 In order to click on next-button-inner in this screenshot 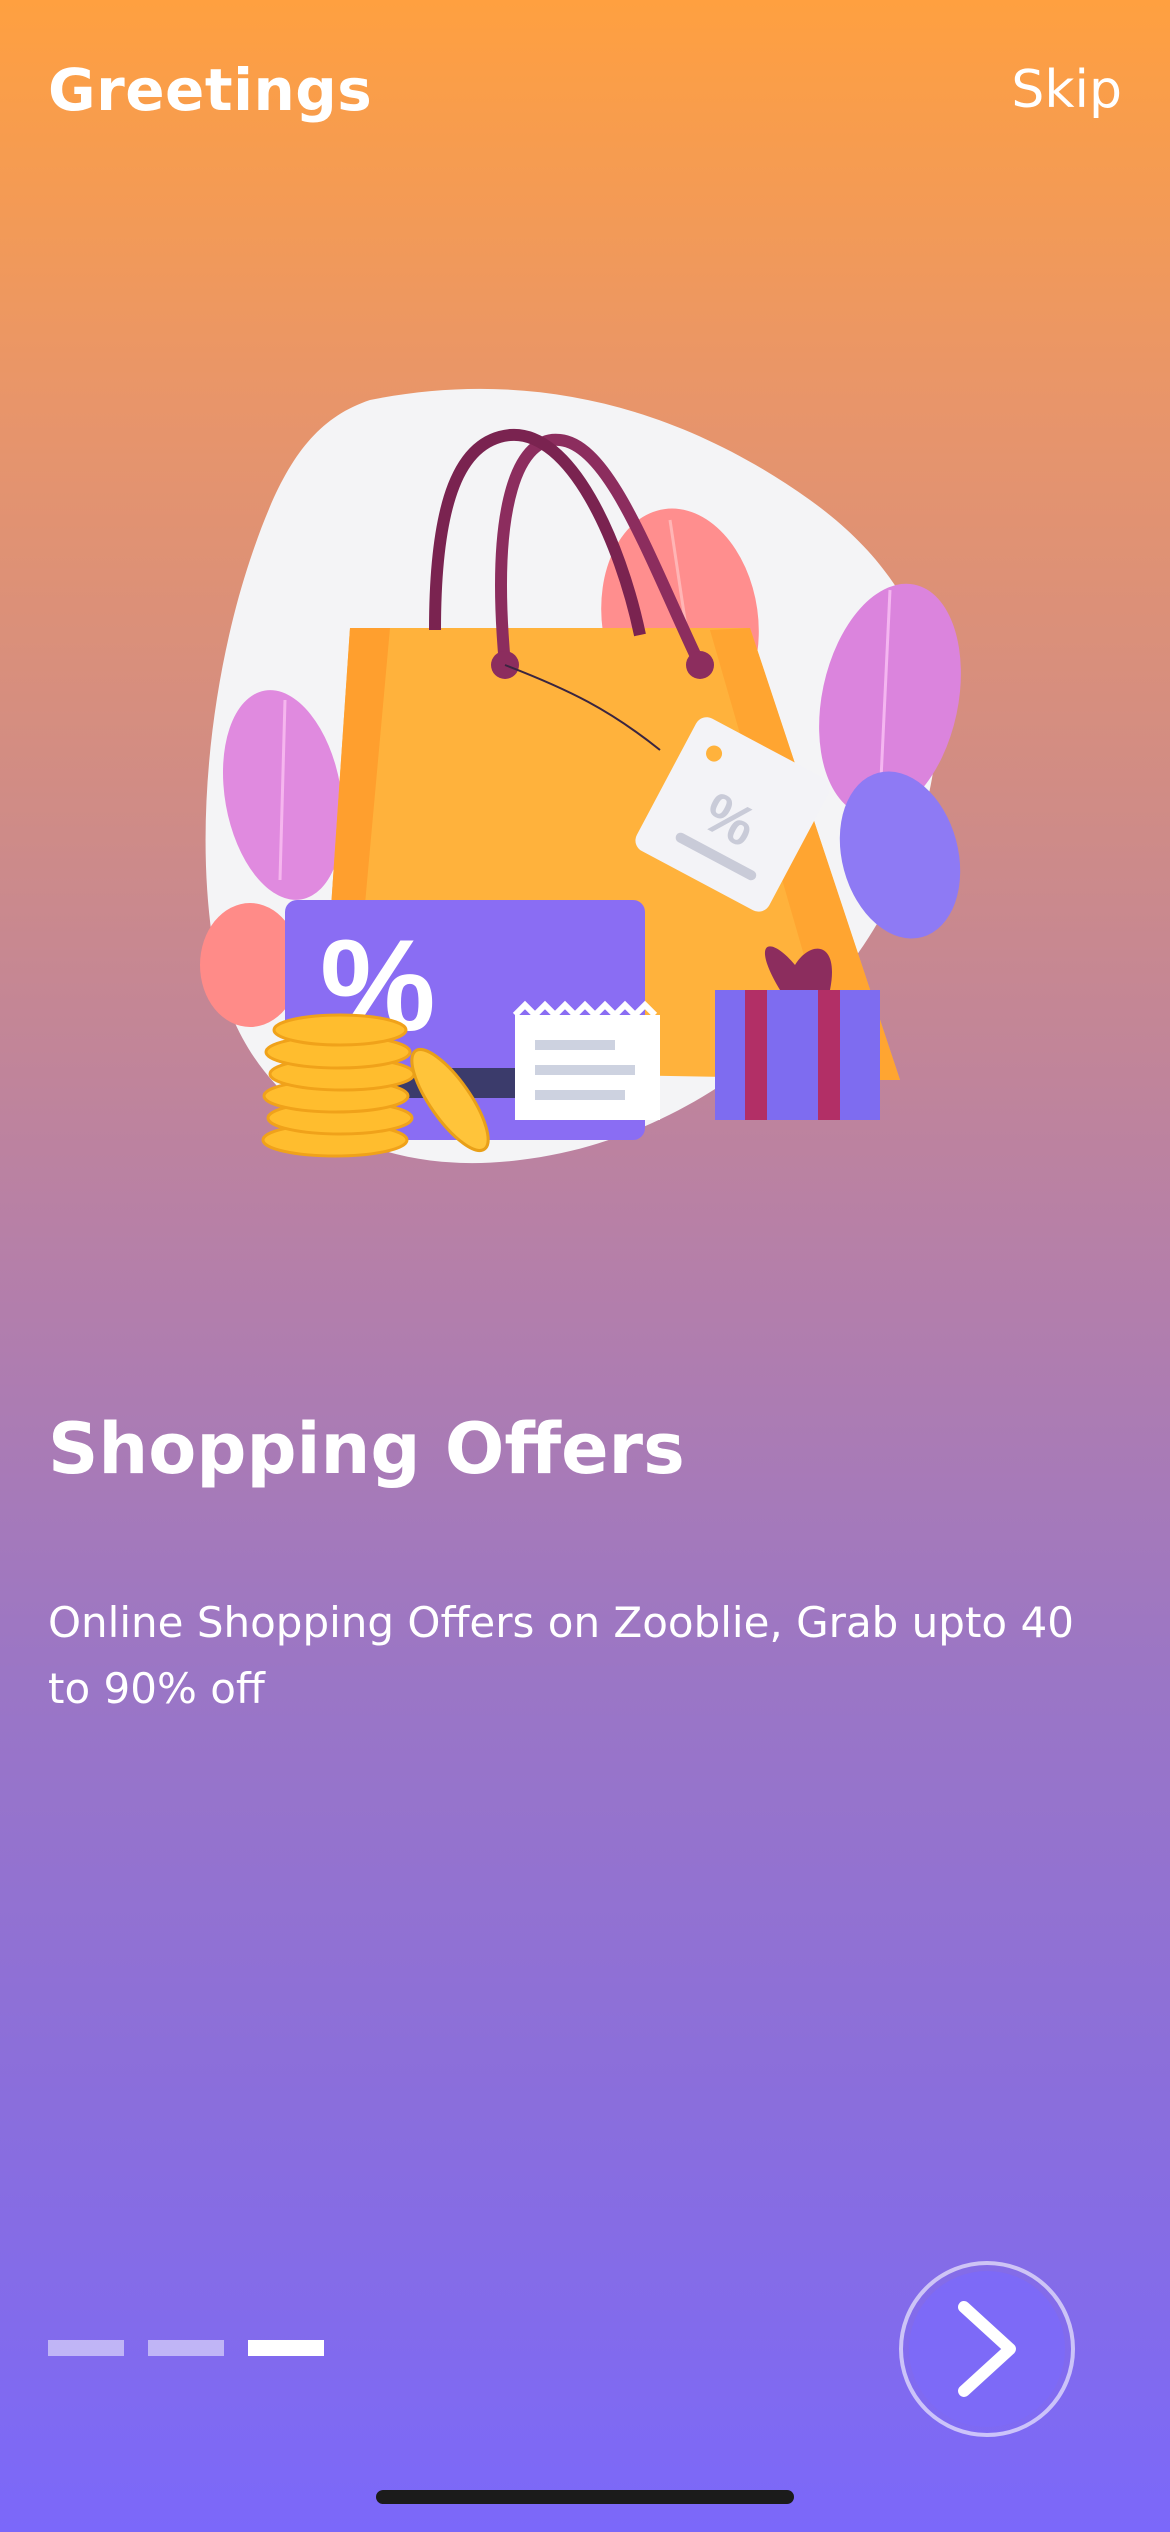, I will do `click(987, 2349)`.